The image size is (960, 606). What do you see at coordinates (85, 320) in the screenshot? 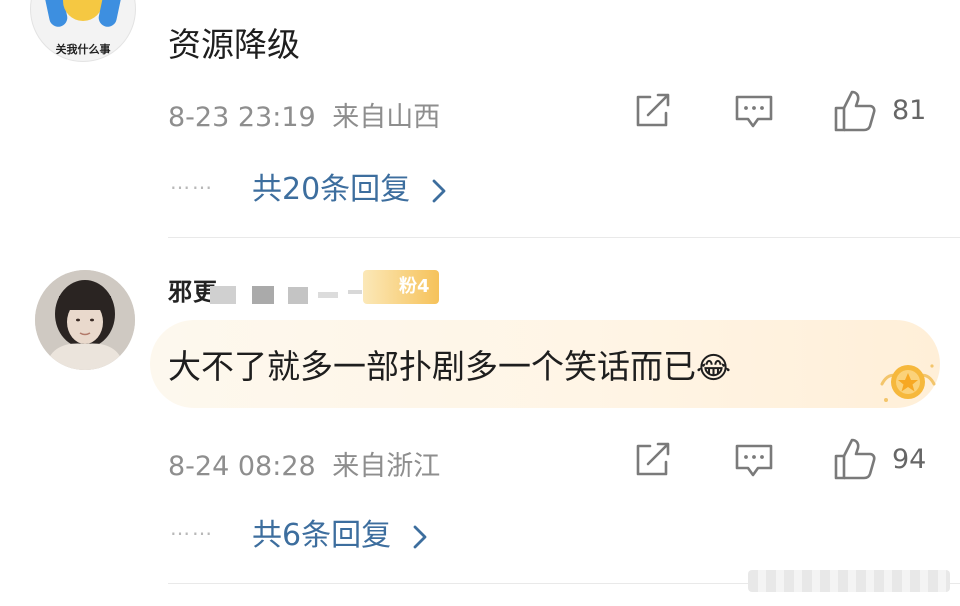
I see `avatar` at bounding box center [85, 320].